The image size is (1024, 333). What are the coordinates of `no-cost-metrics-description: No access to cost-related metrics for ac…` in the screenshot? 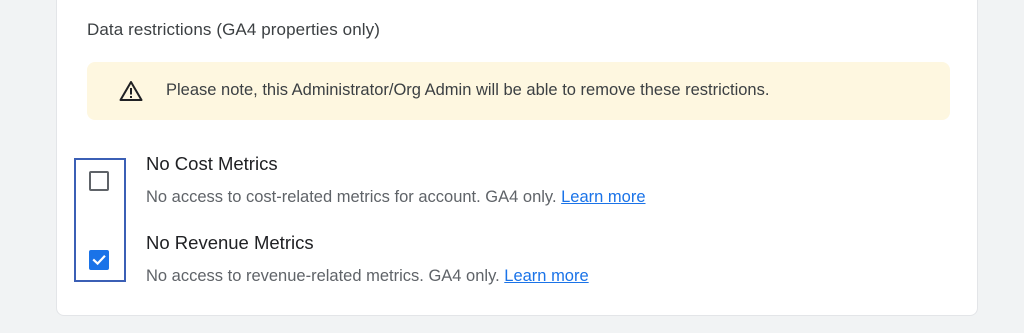 It's located at (396, 197).